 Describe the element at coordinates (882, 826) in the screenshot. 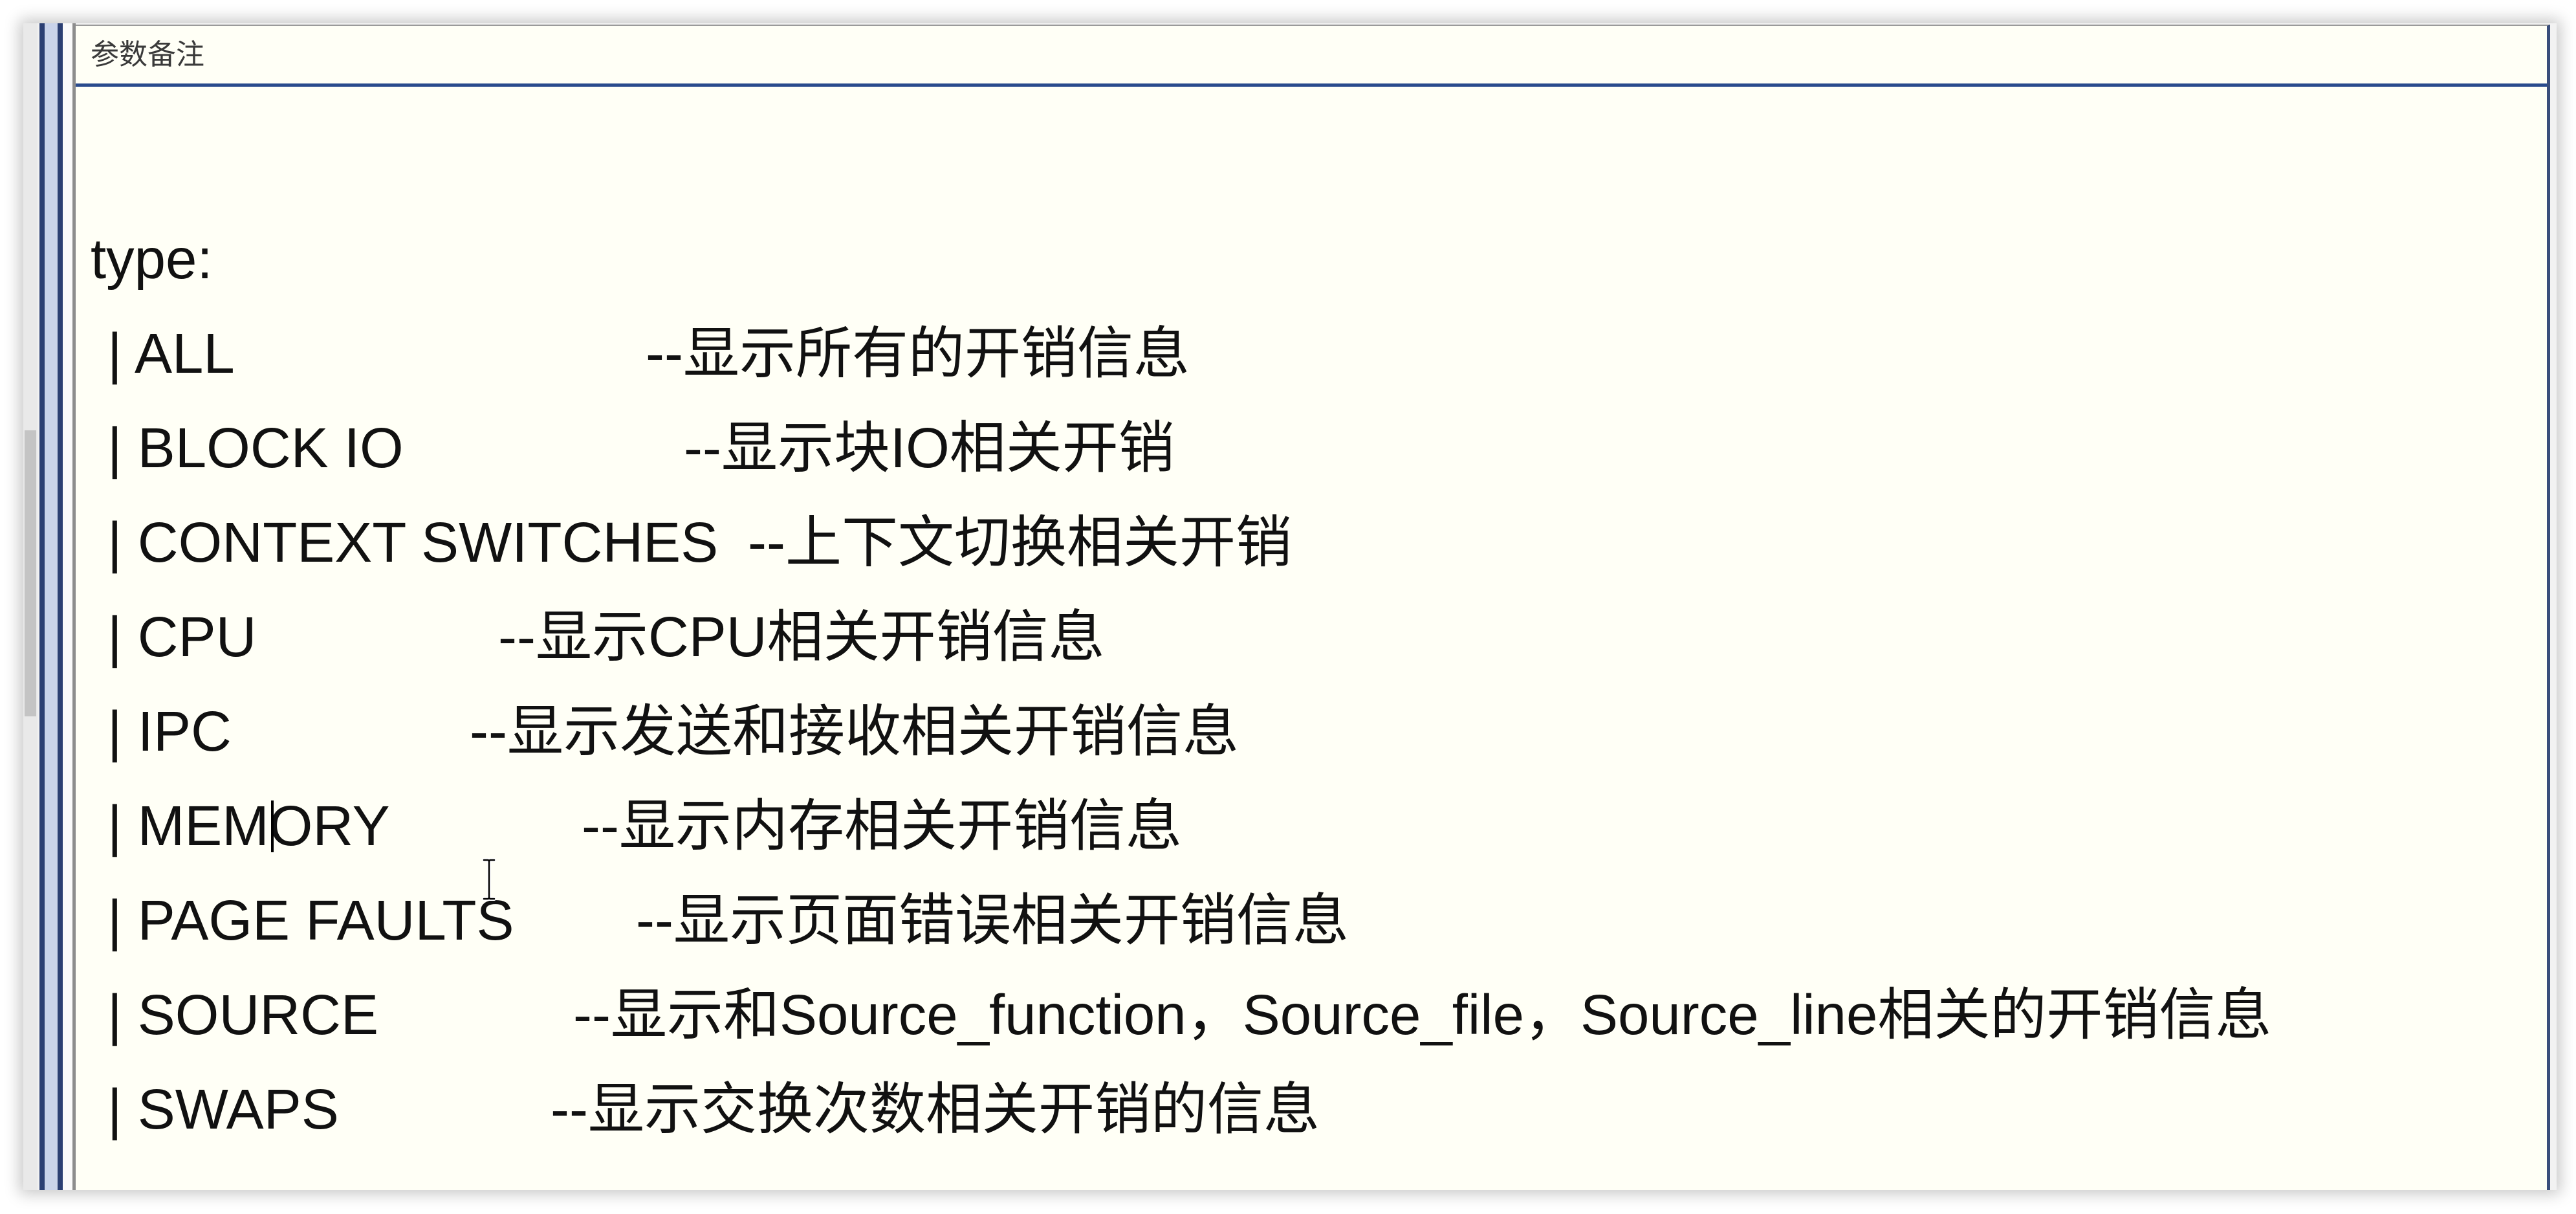

I see `option-description: --显示内存相关开销信息` at that location.